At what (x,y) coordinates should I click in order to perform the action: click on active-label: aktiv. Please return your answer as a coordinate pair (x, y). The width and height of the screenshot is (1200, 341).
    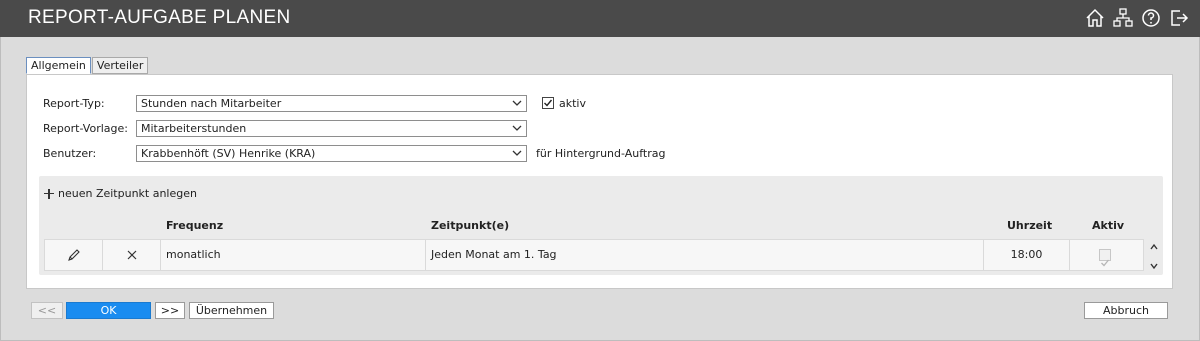
    Looking at the image, I should click on (572, 103).